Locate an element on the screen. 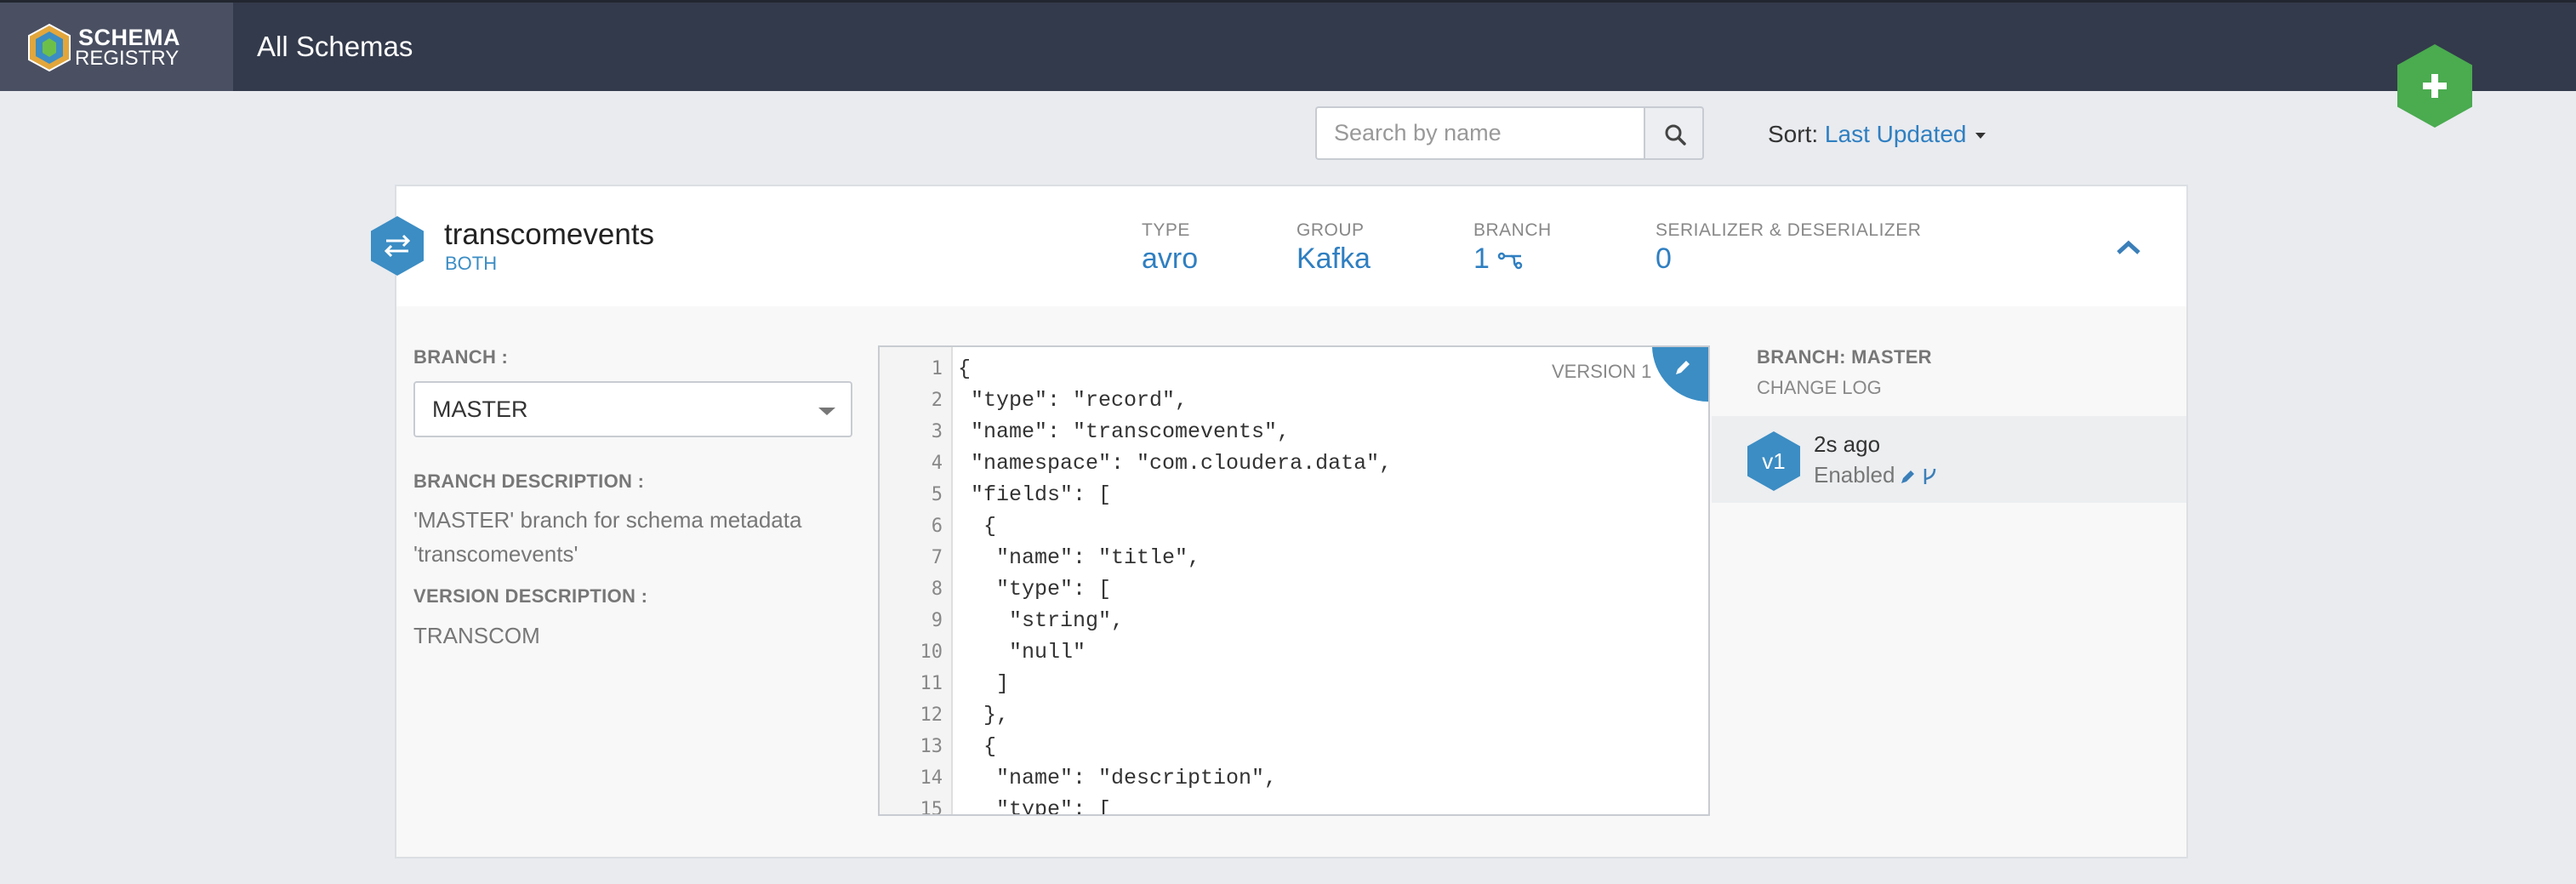  group-label: GROUP is located at coordinates (1331, 230).